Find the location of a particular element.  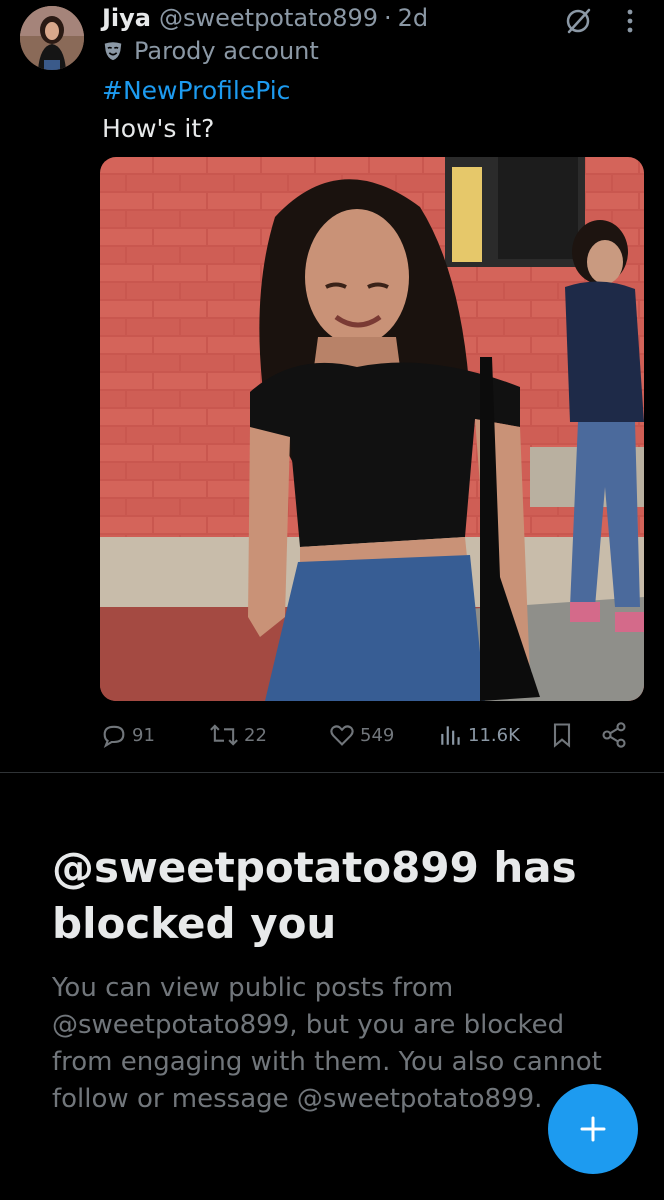

block-notice-title: @sweetpotato899 has blocked you is located at coordinates (314, 895).